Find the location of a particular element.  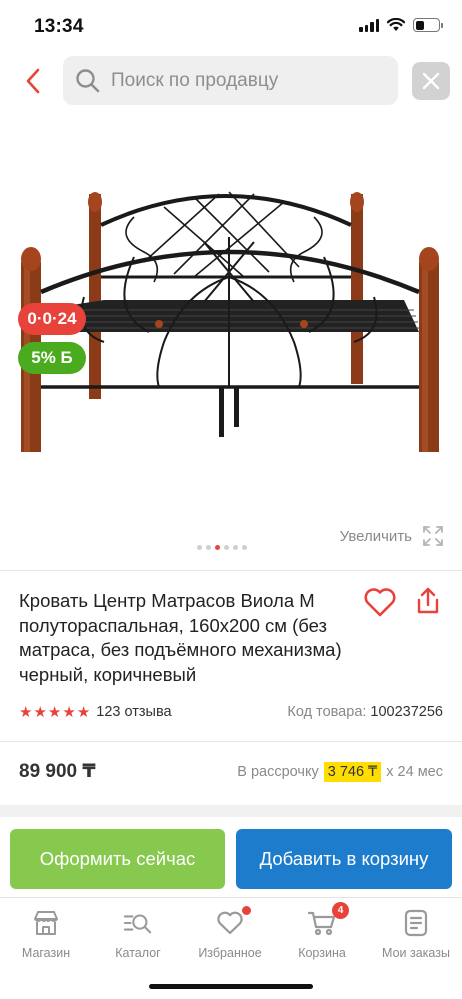

rating-stars: ★ ★ ★ ★ ★ is located at coordinates (54, 712).